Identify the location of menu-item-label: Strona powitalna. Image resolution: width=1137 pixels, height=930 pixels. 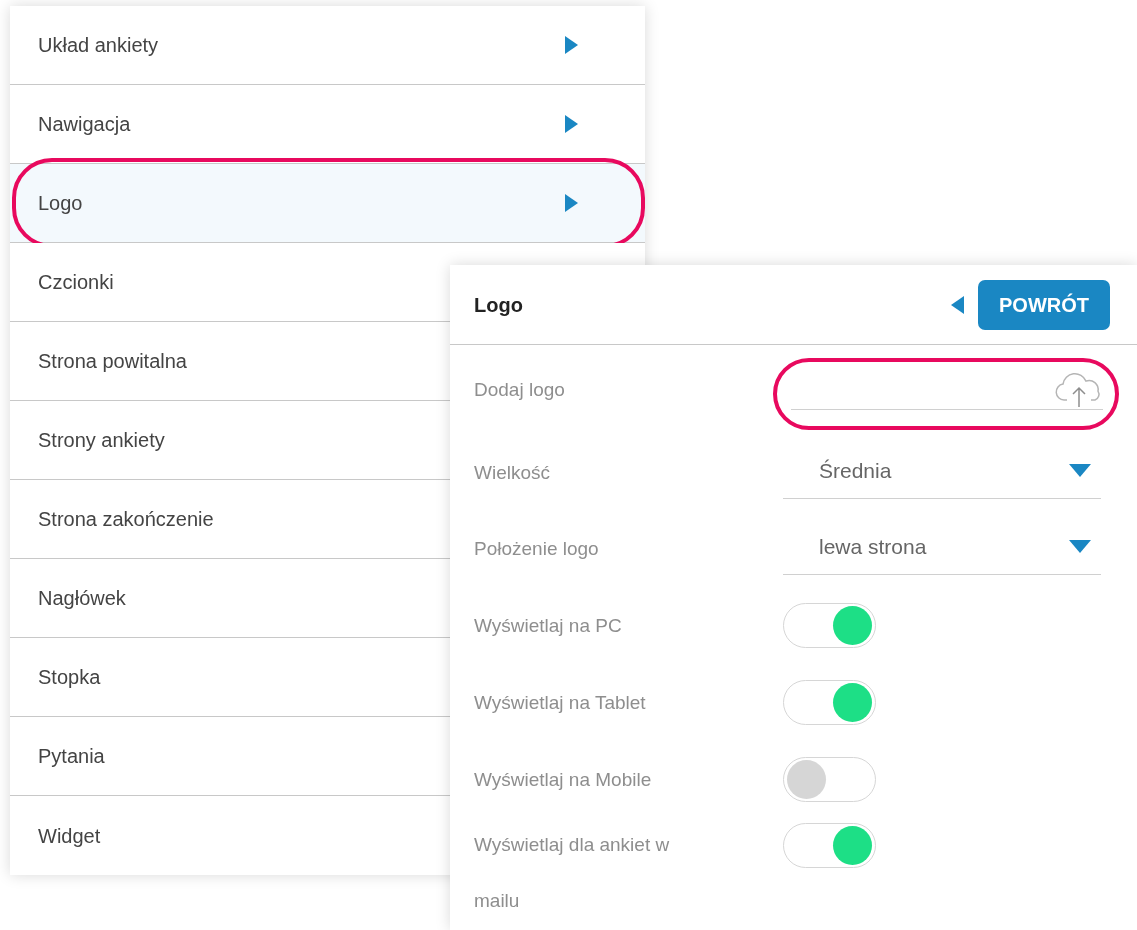
(112, 361).